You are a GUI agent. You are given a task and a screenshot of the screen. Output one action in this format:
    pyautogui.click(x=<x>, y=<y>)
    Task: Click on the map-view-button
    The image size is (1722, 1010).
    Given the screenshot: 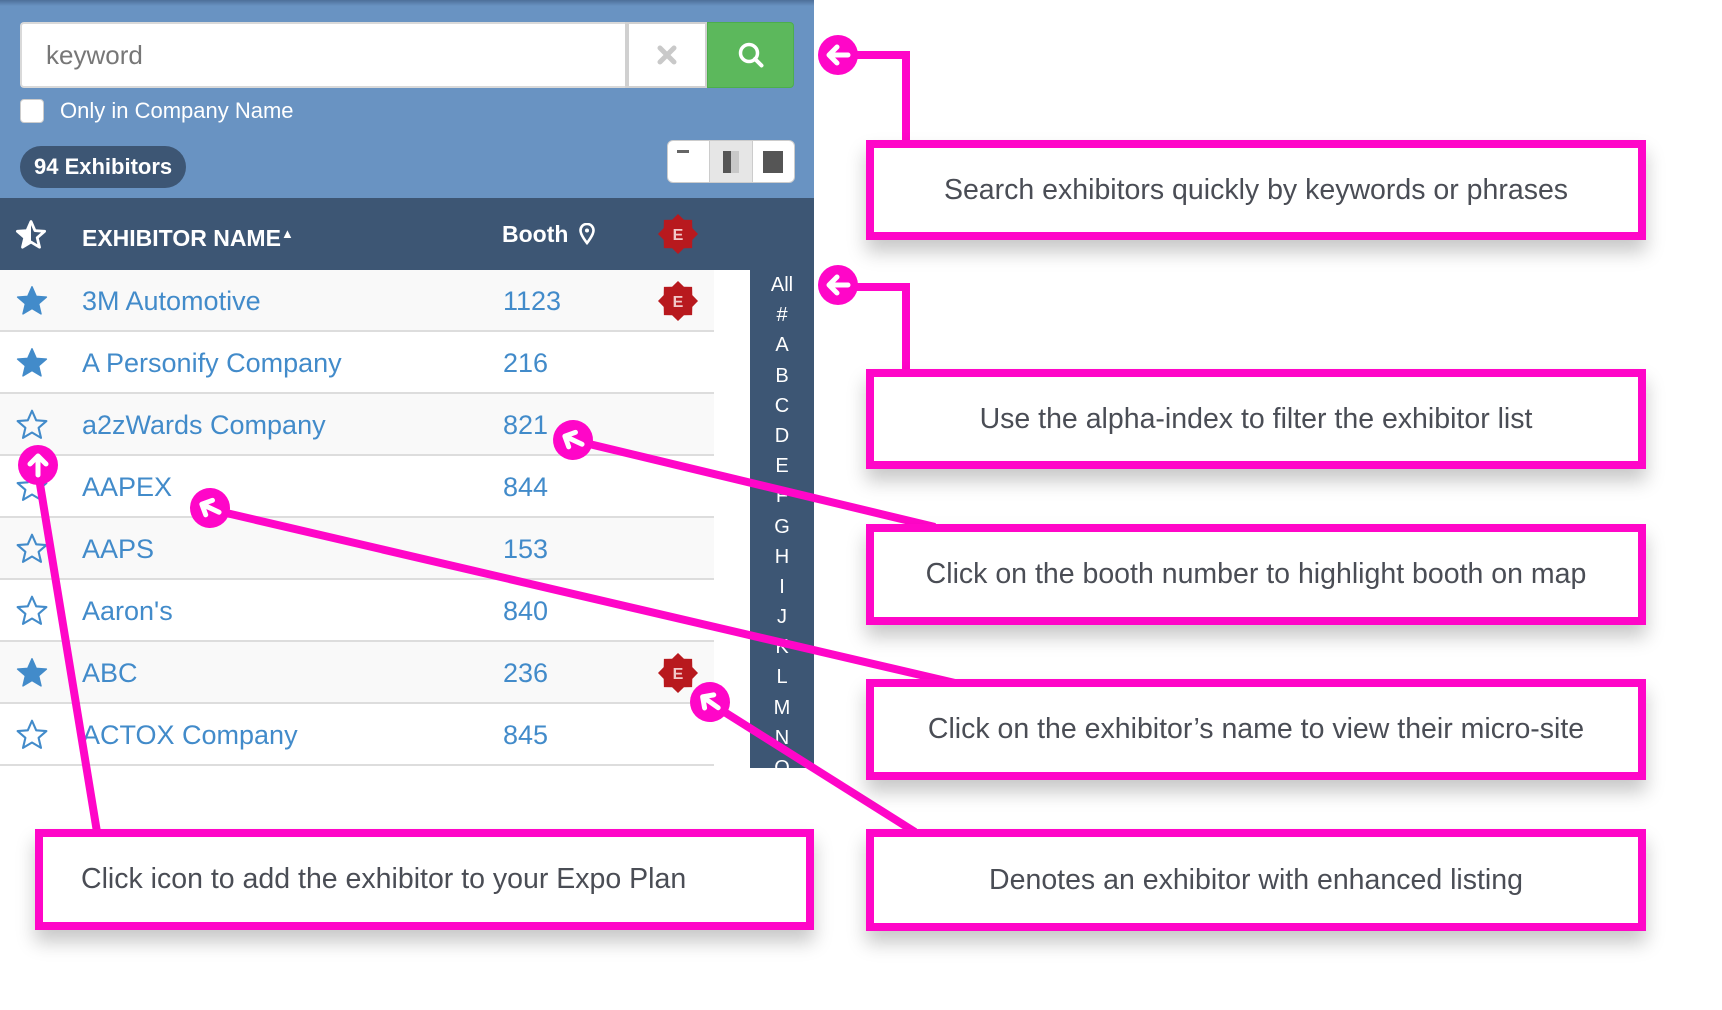 What is the action you would take?
    pyautogui.click(x=773, y=161)
    